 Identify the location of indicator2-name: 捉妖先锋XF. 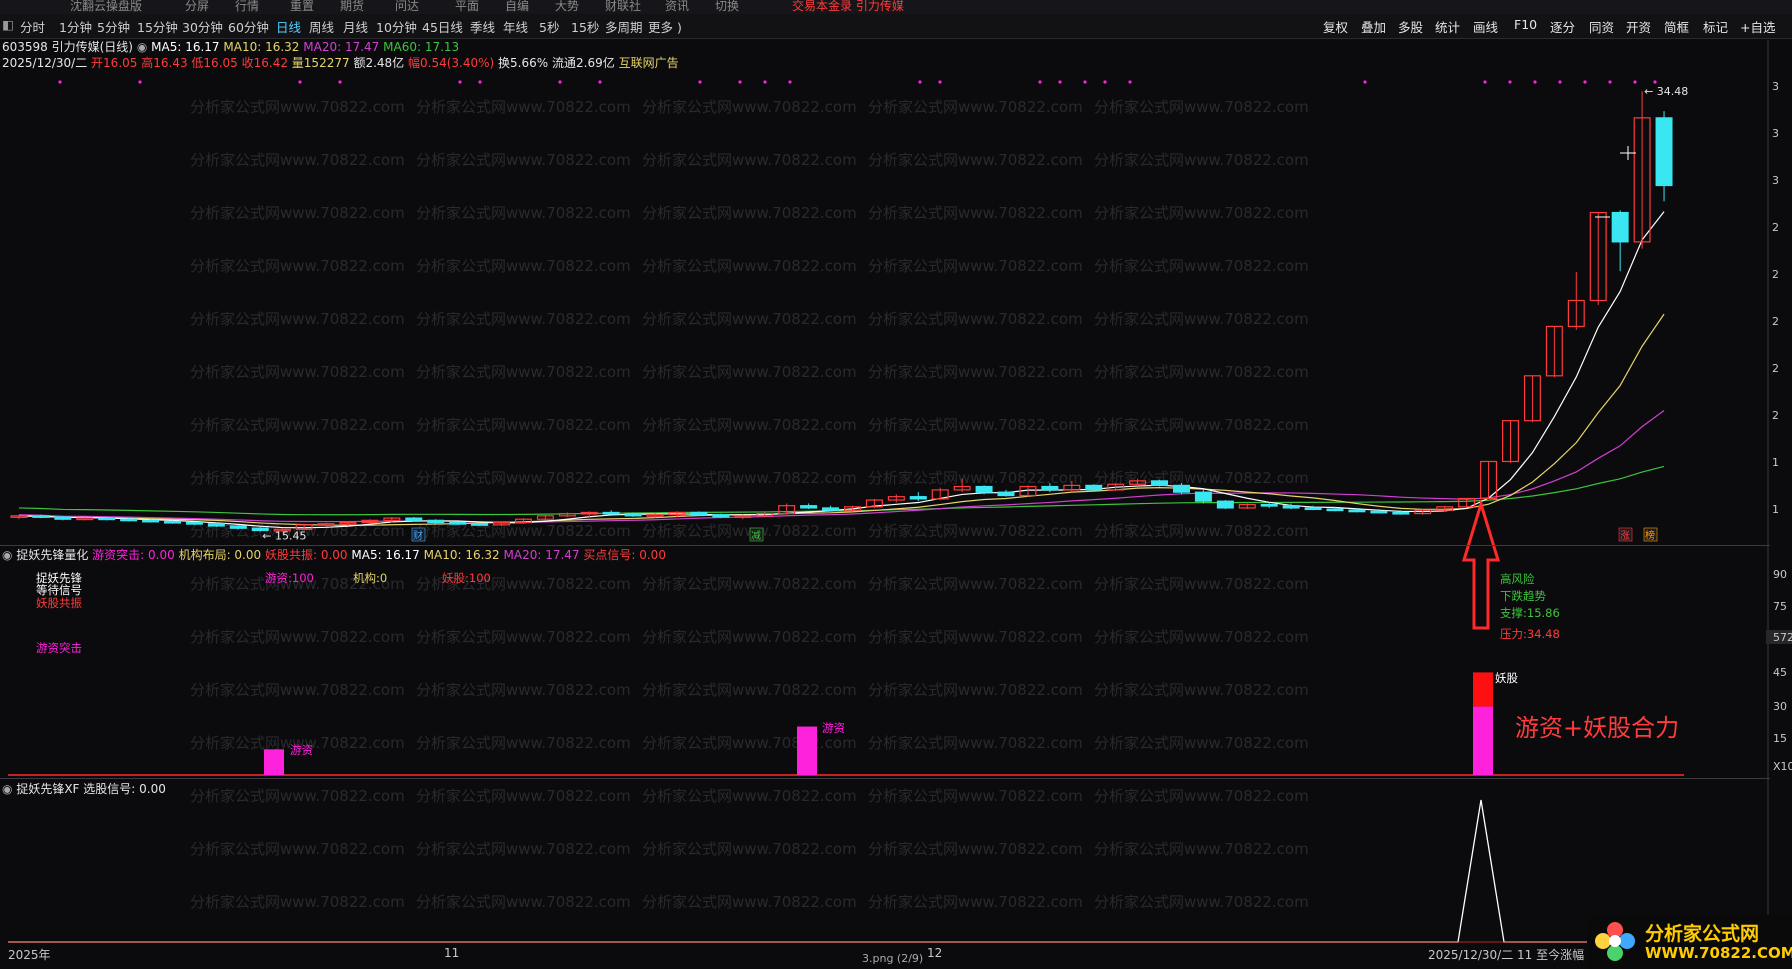
(47, 789).